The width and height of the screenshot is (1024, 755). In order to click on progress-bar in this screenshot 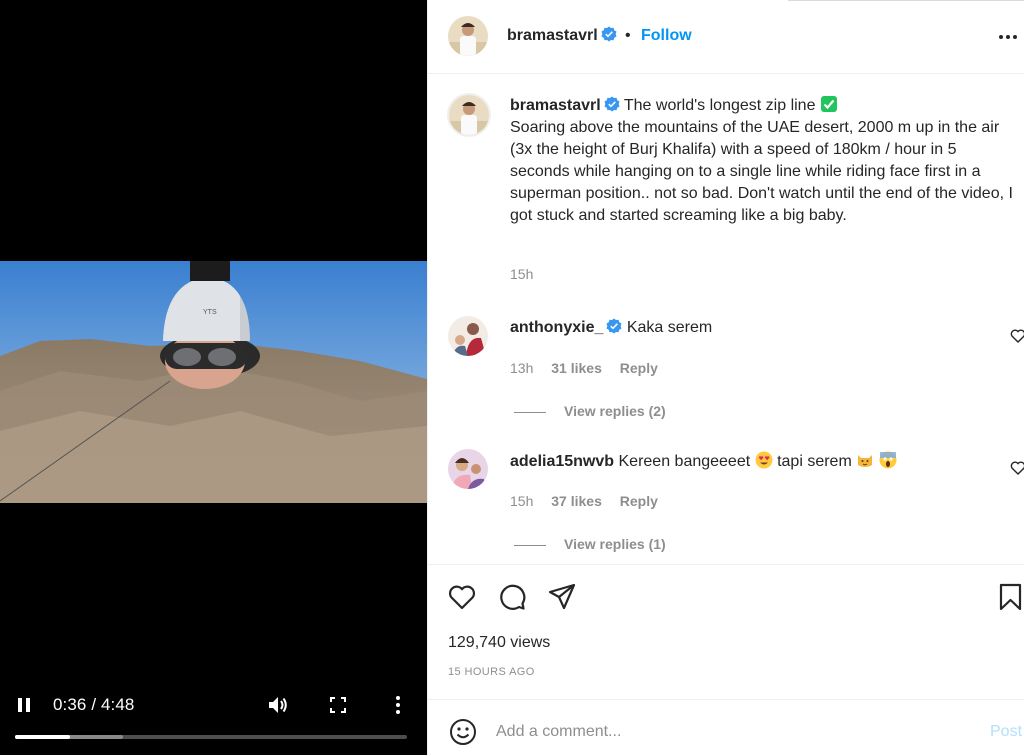, I will do `click(211, 737)`.